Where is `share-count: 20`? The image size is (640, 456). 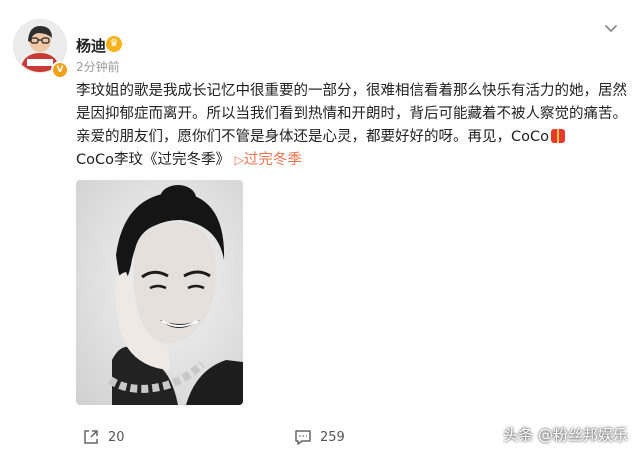 share-count: 20 is located at coordinates (116, 437).